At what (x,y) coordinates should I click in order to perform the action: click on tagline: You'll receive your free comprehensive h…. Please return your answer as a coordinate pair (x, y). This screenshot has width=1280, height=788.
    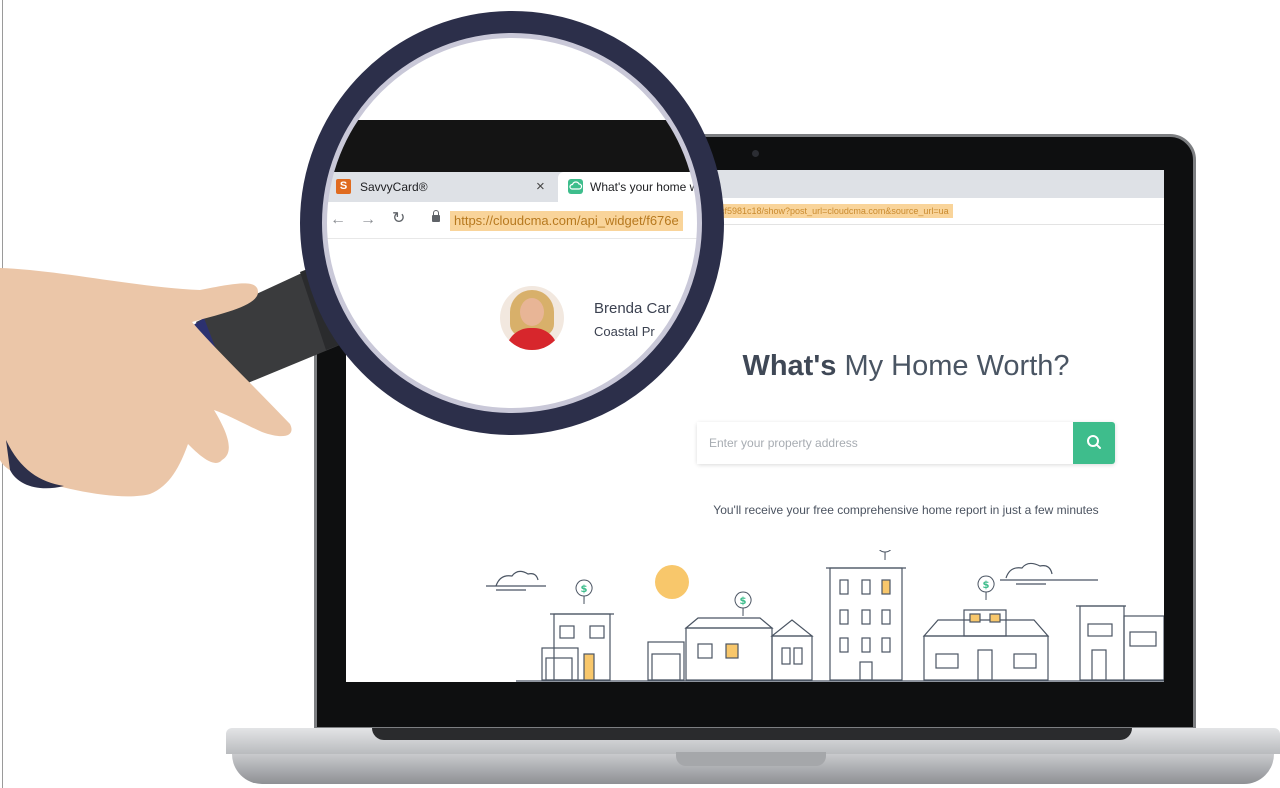
    Looking at the image, I should click on (906, 510).